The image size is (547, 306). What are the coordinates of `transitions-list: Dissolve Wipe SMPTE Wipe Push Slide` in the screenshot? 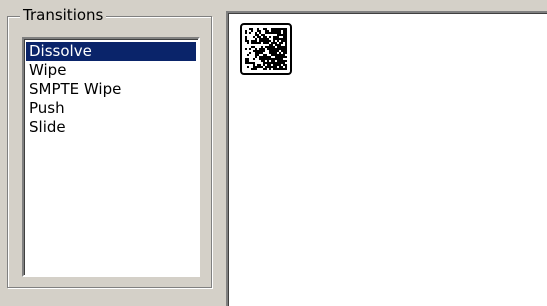 It's located at (111, 88).